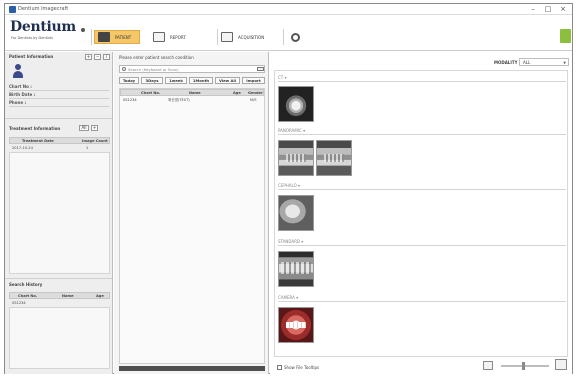  Describe the element at coordinates (104, 37) in the screenshot. I see `patient-icon` at that location.